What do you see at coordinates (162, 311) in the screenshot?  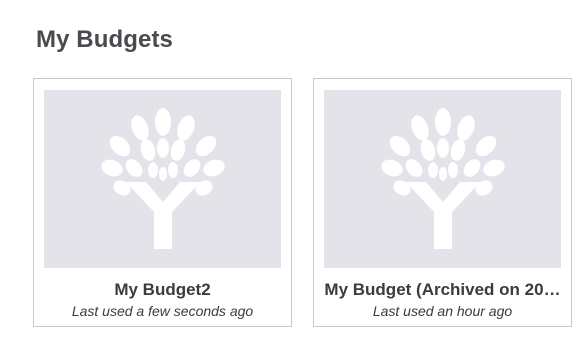 I see `budget-last-used: Last used a few seconds ago` at bounding box center [162, 311].